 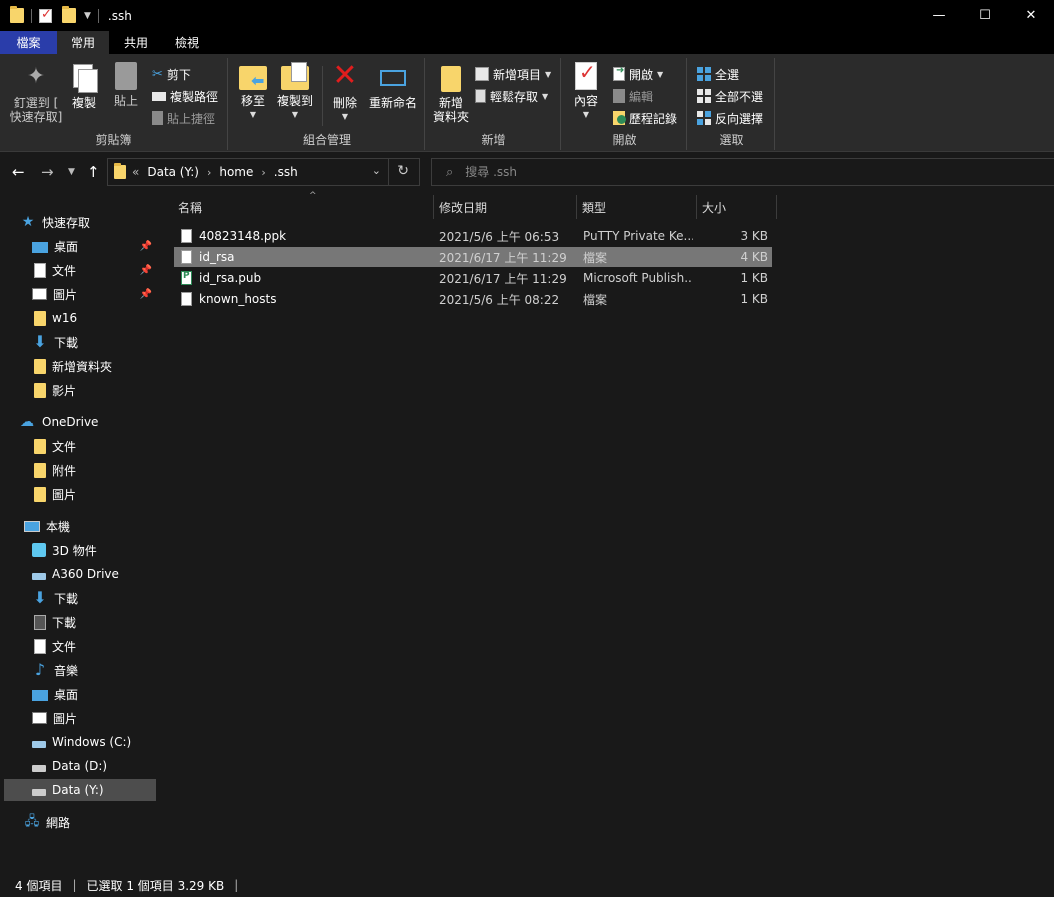 What do you see at coordinates (136, 42) in the screenshot?
I see `tab-share: 共用` at bounding box center [136, 42].